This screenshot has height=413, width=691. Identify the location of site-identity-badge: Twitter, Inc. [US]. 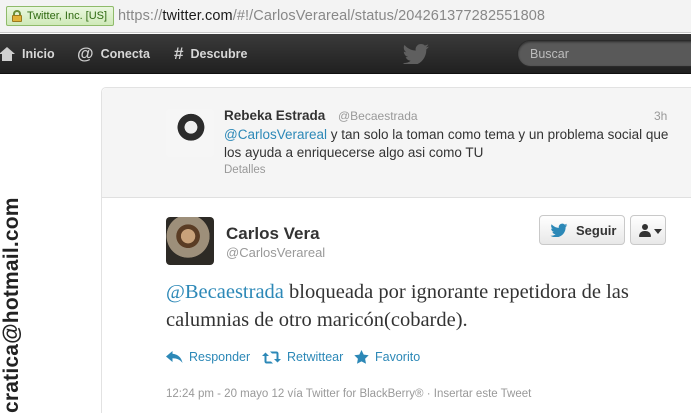
(60, 16).